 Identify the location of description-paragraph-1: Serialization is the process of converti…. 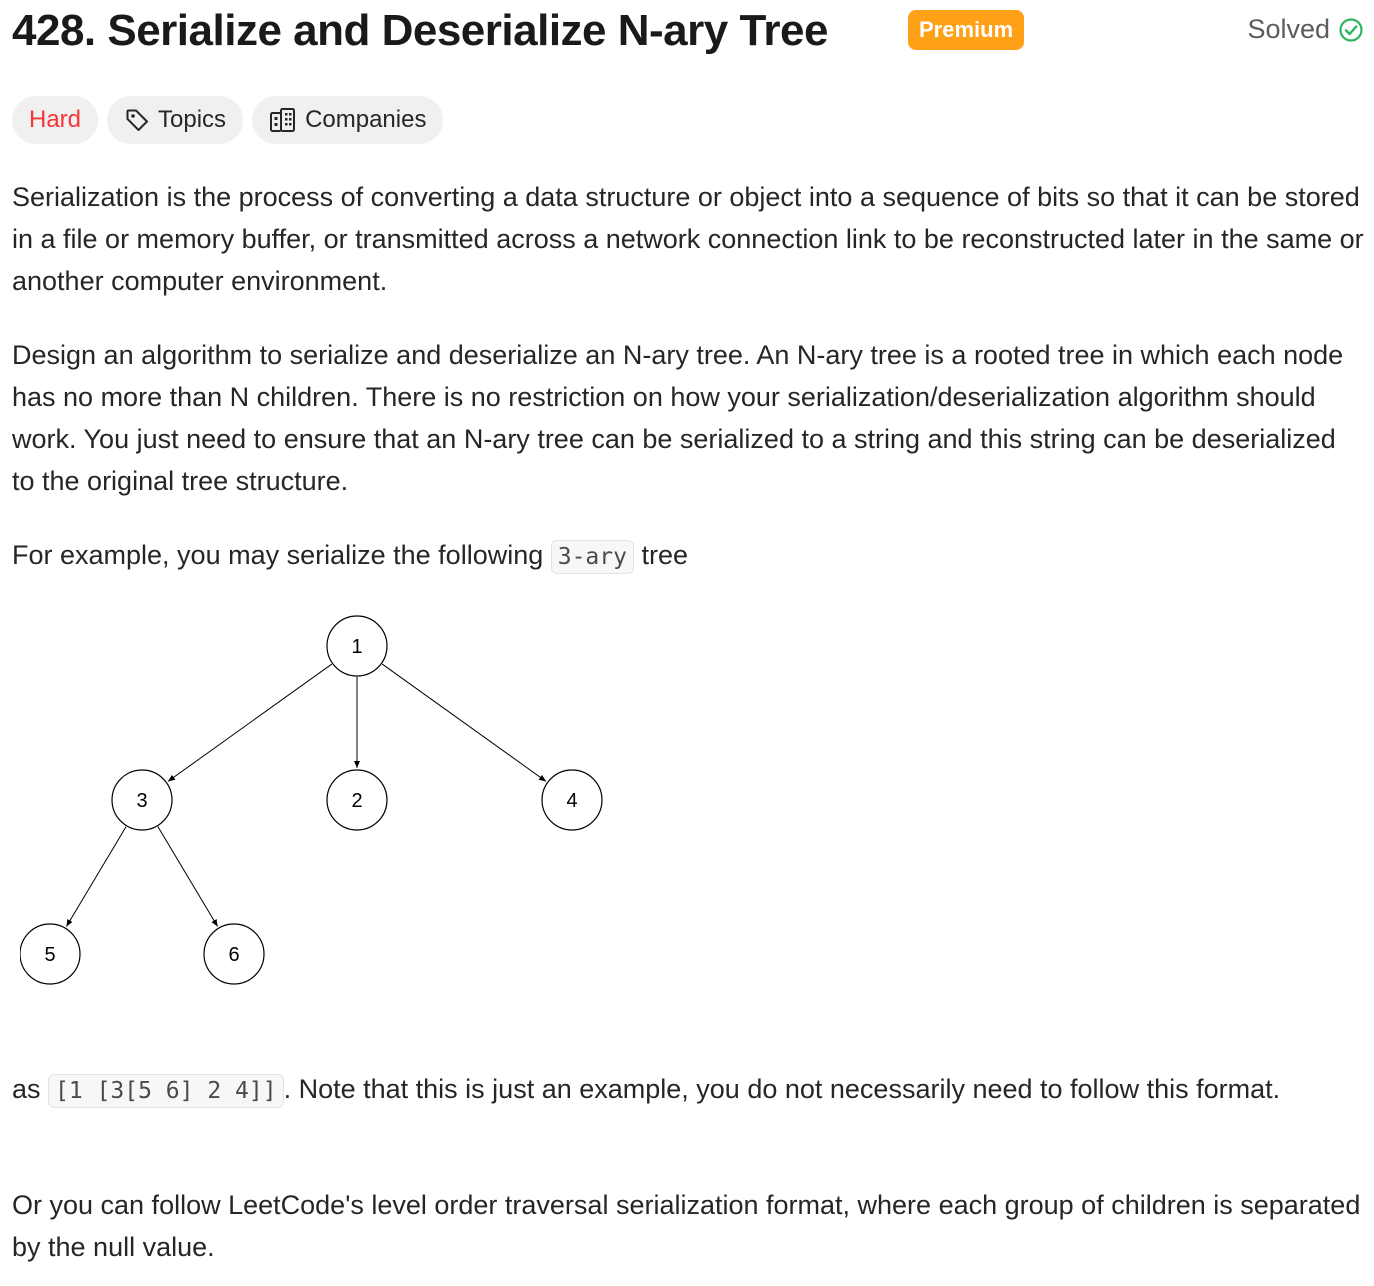
(688, 239).